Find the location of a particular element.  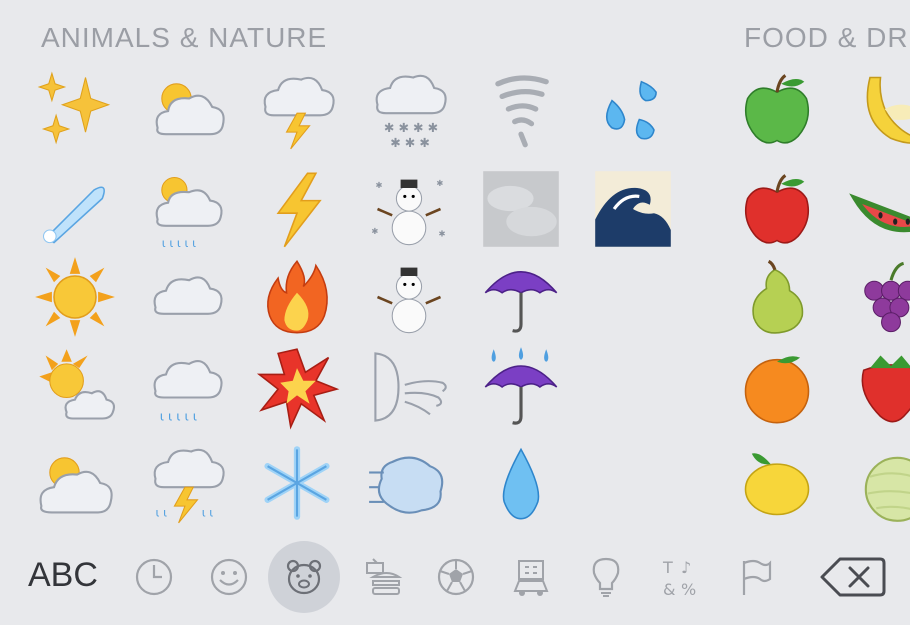

emoji-sweat-droplets is located at coordinates (633, 109).